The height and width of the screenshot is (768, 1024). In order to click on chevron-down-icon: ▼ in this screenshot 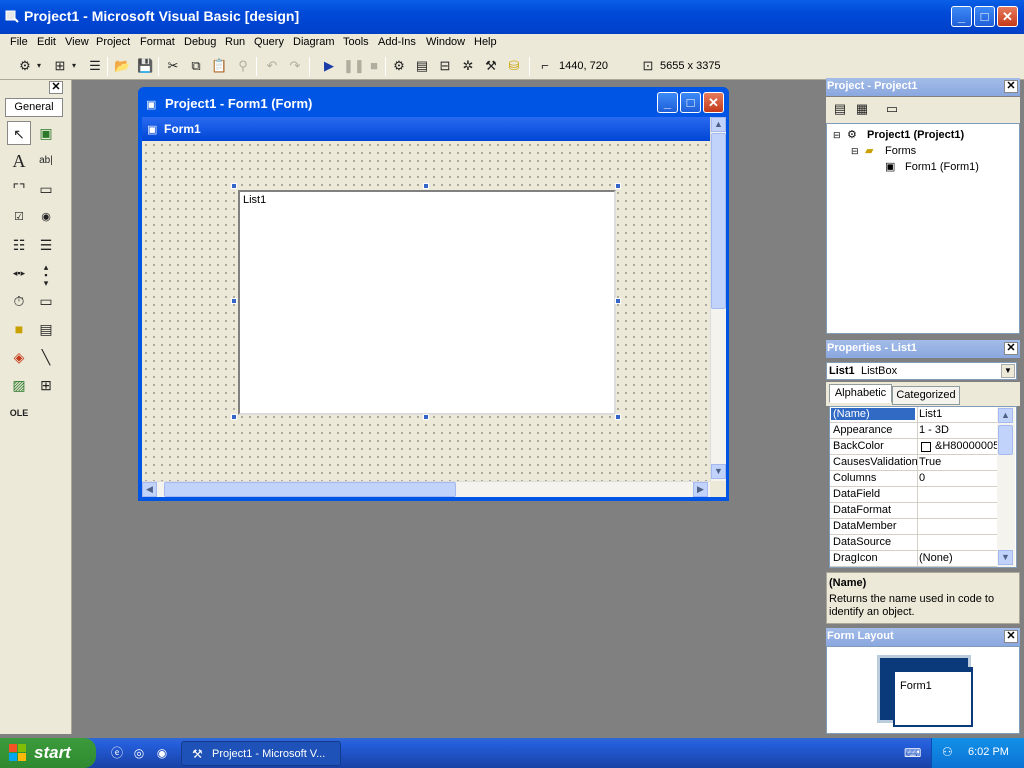, I will do `click(1008, 371)`.